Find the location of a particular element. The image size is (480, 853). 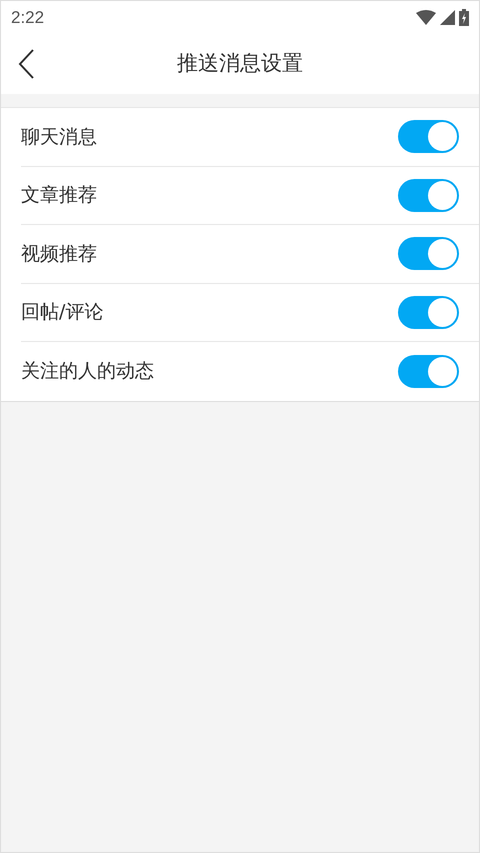

setting-label: 文章推荐 is located at coordinates (59, 195).